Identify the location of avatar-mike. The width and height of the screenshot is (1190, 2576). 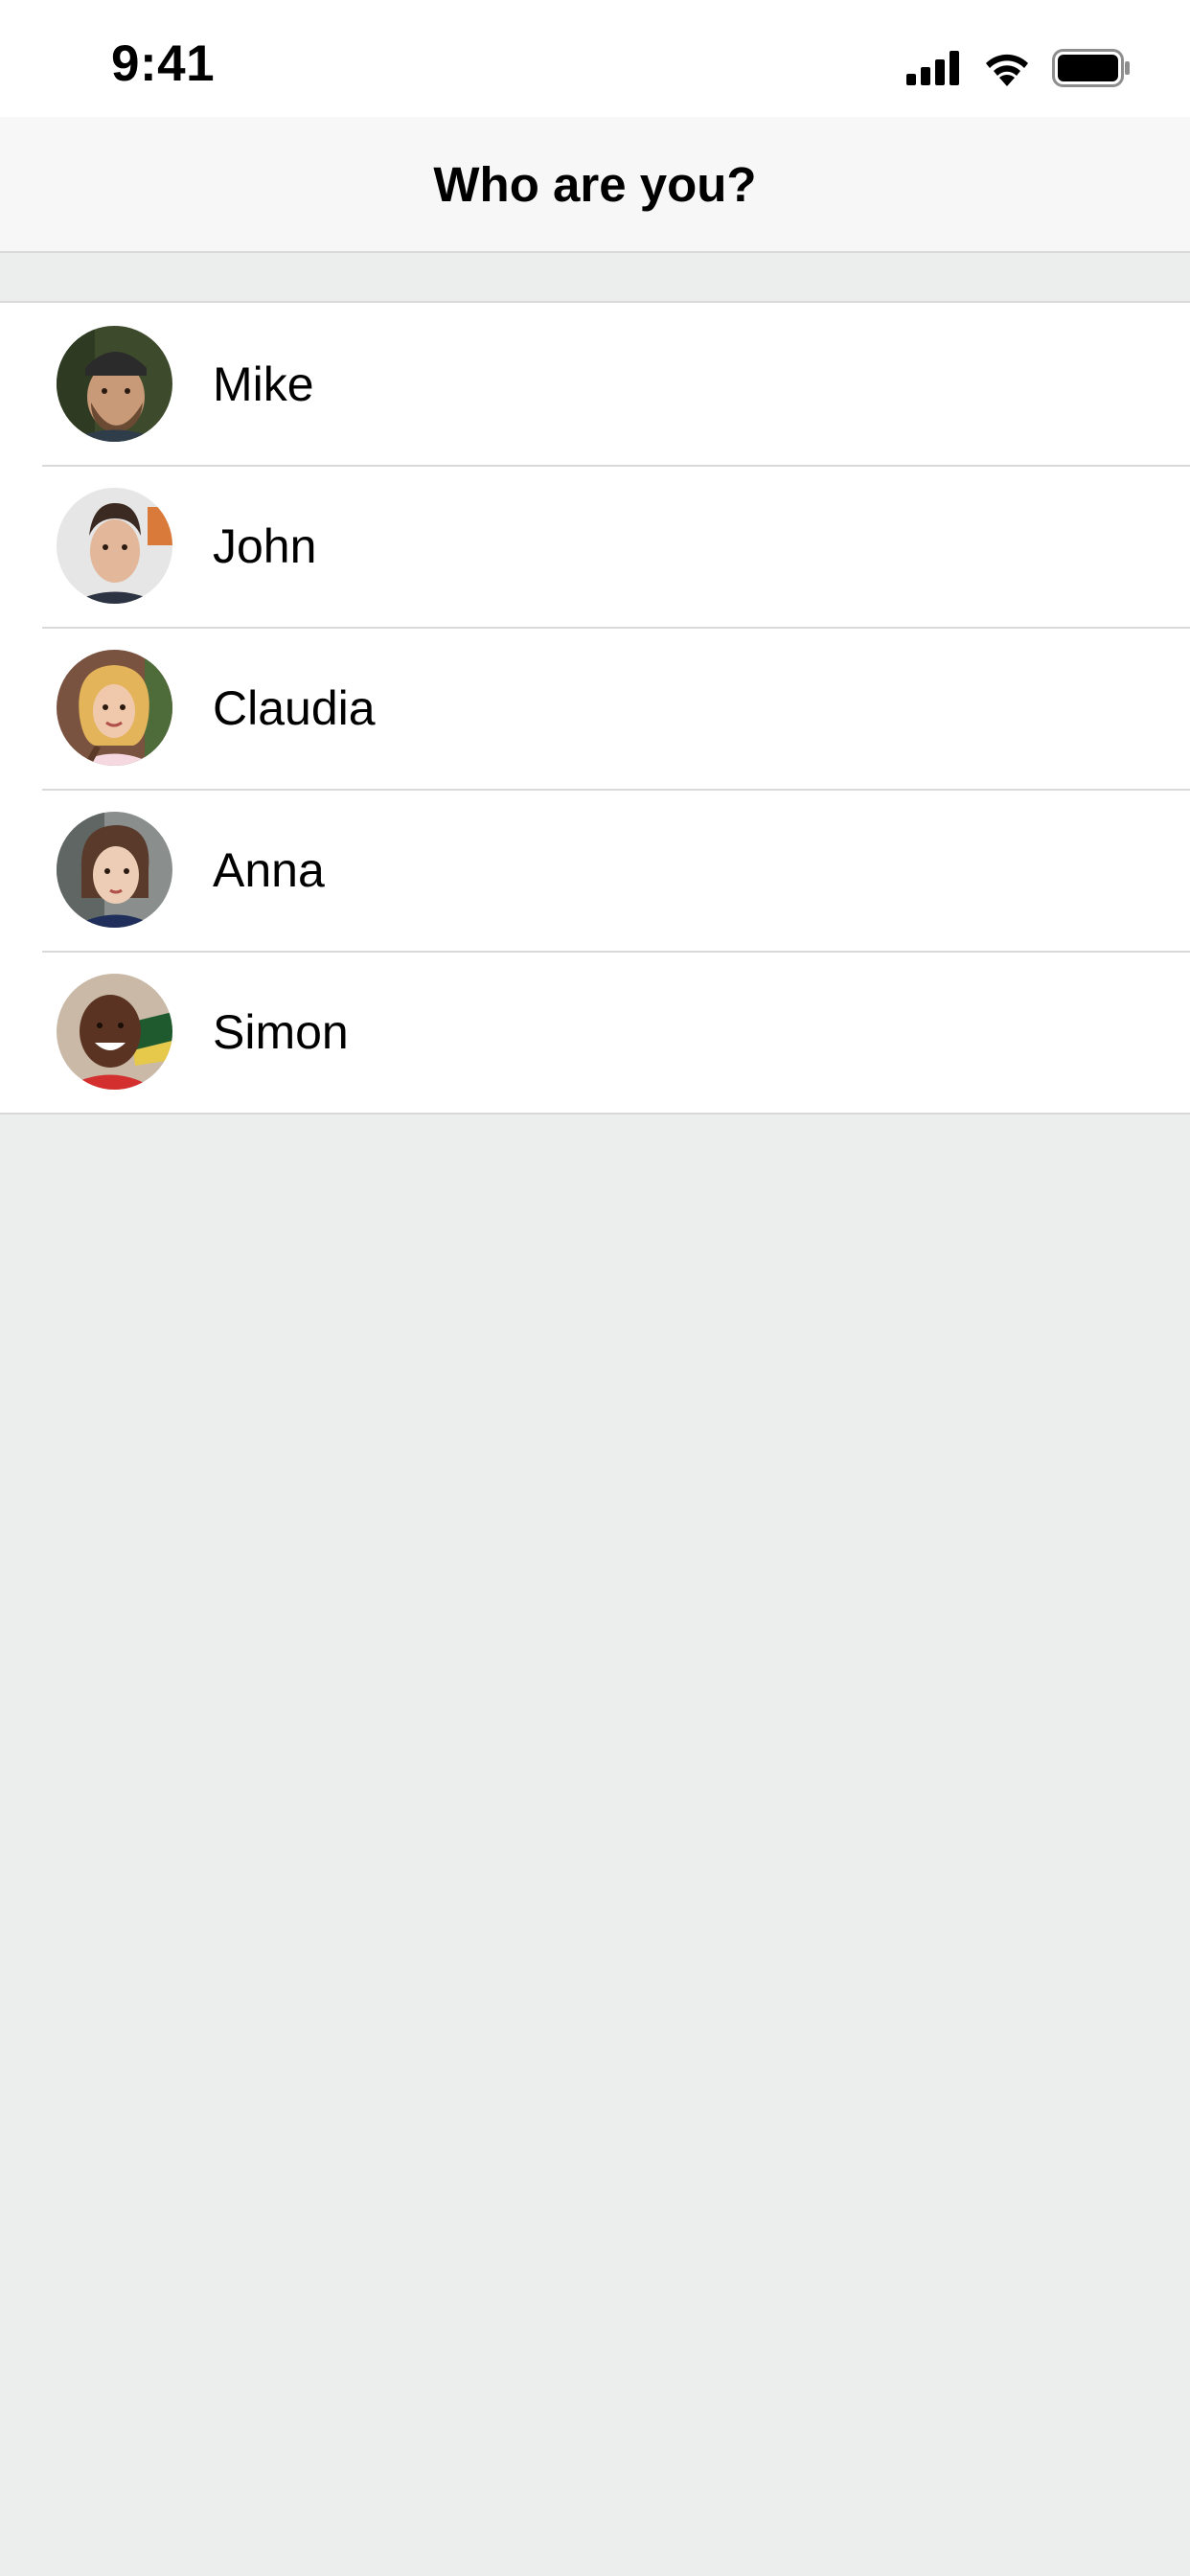
(115, 384).